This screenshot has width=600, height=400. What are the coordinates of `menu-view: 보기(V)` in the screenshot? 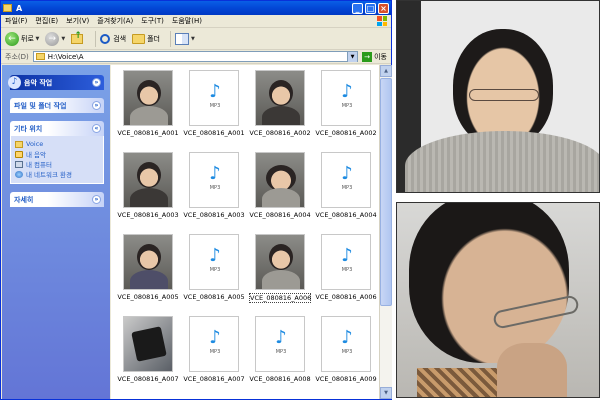 It's located at (77, 21).